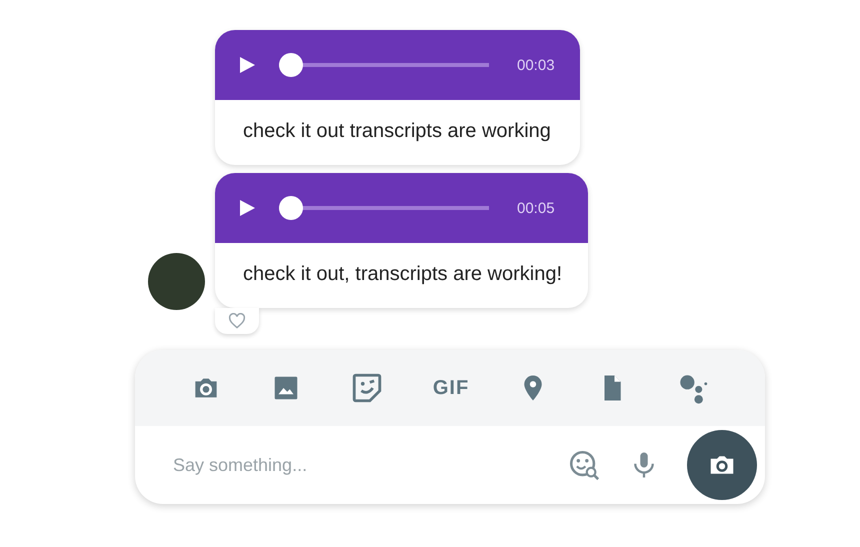 This screenshot has height=547, width=860. I want to click on audio-duration: 00:03, so click(536, 65).